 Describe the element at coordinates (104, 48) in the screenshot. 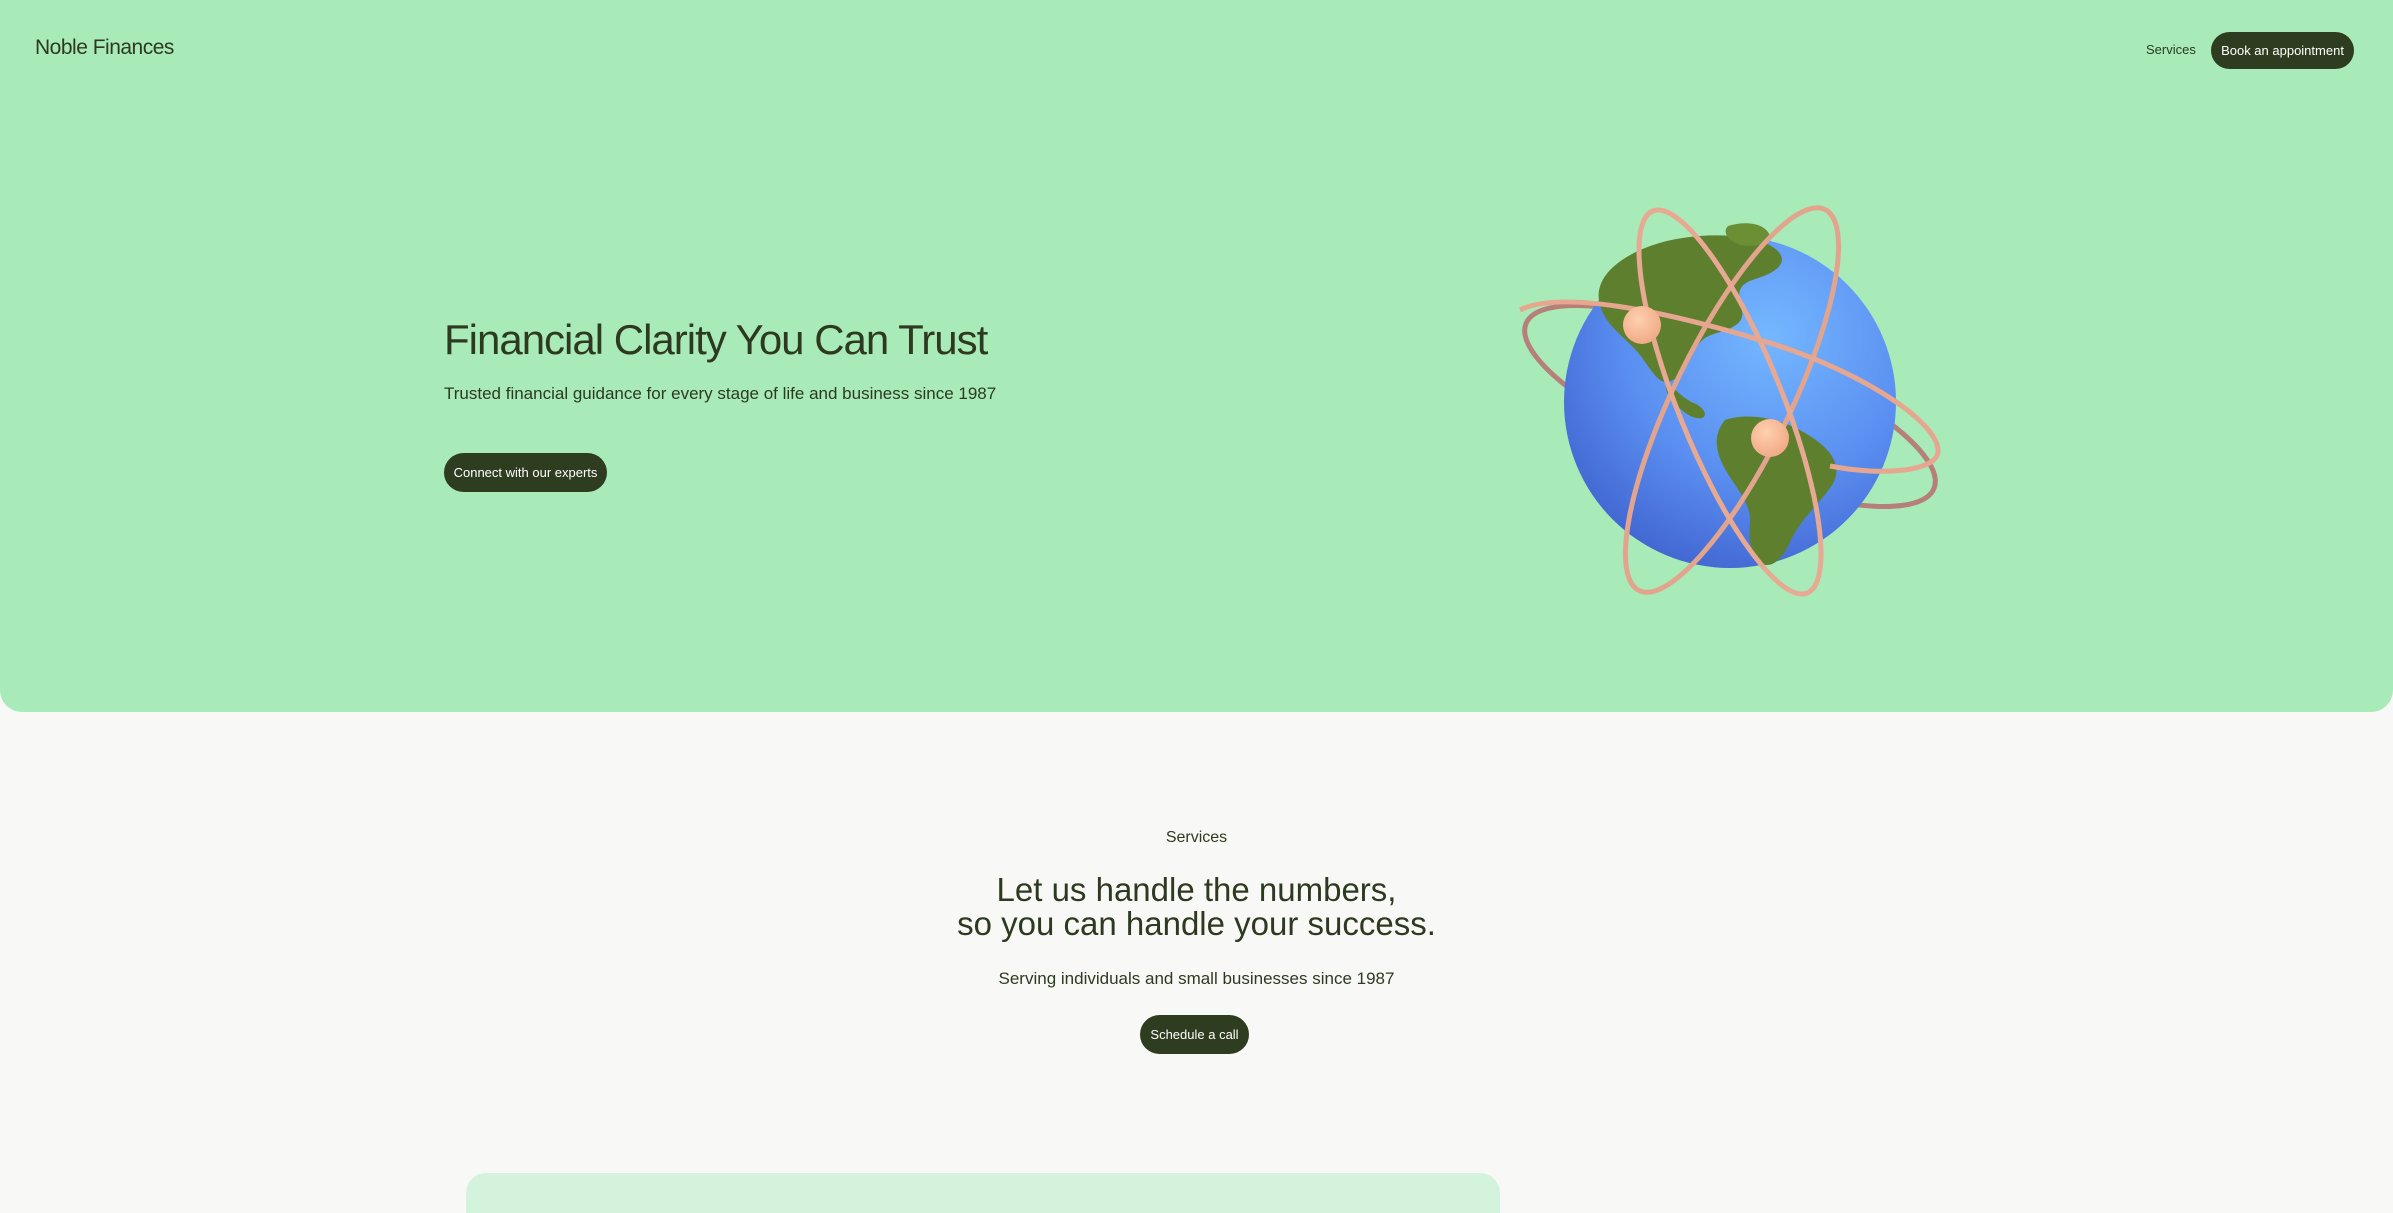

I see `brand-logo: Noble Finances` at that location.